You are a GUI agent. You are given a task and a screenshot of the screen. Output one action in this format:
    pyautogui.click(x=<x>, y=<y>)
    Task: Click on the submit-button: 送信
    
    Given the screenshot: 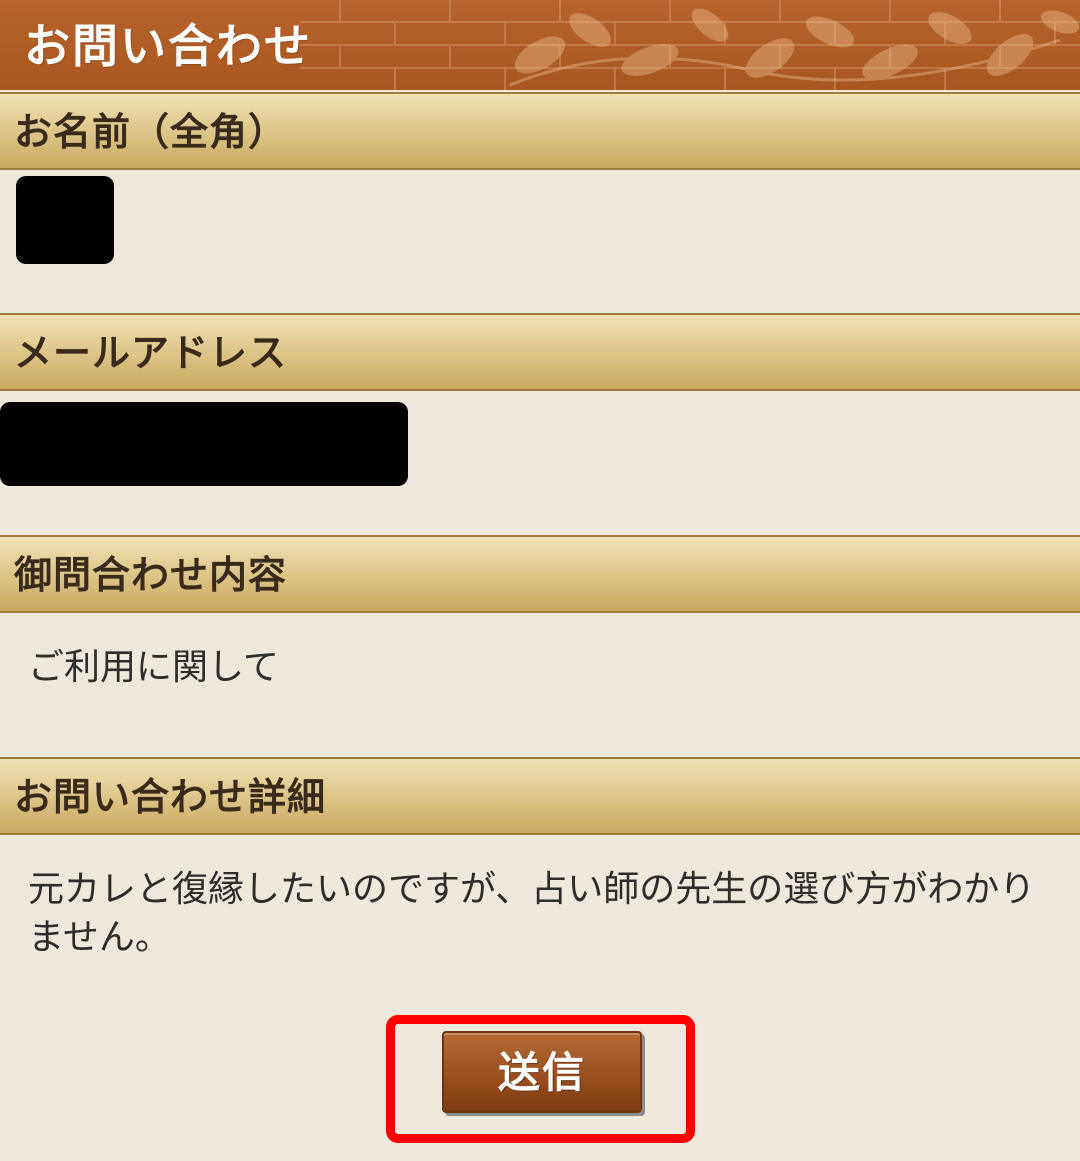 What is the action you would take?
    pyautogui.click(x=542, y=1072)
    